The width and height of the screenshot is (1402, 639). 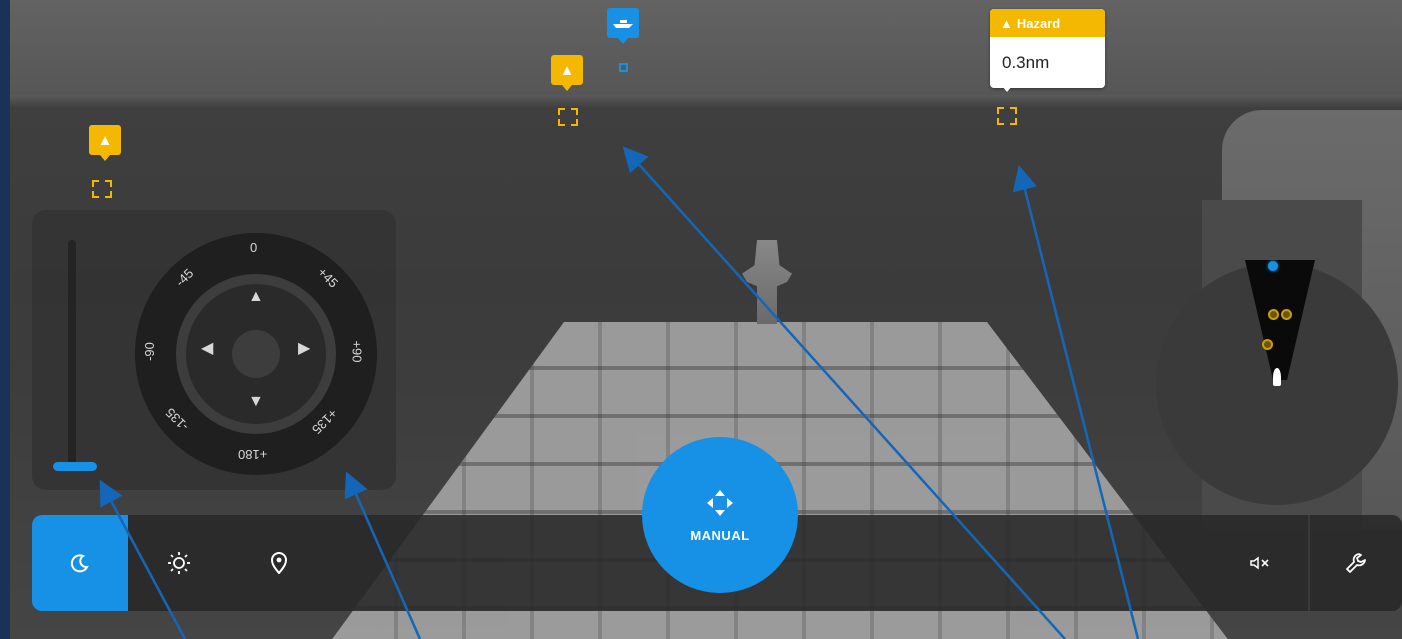 I want to click on annotation-arrow-zoom, so click(x=143, y=559).